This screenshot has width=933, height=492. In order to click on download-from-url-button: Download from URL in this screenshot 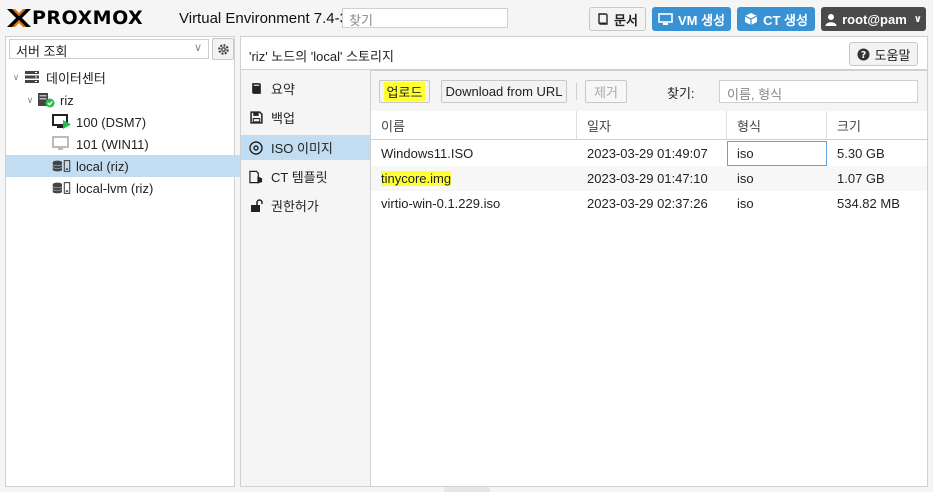, I will do `click(504, 91)`.